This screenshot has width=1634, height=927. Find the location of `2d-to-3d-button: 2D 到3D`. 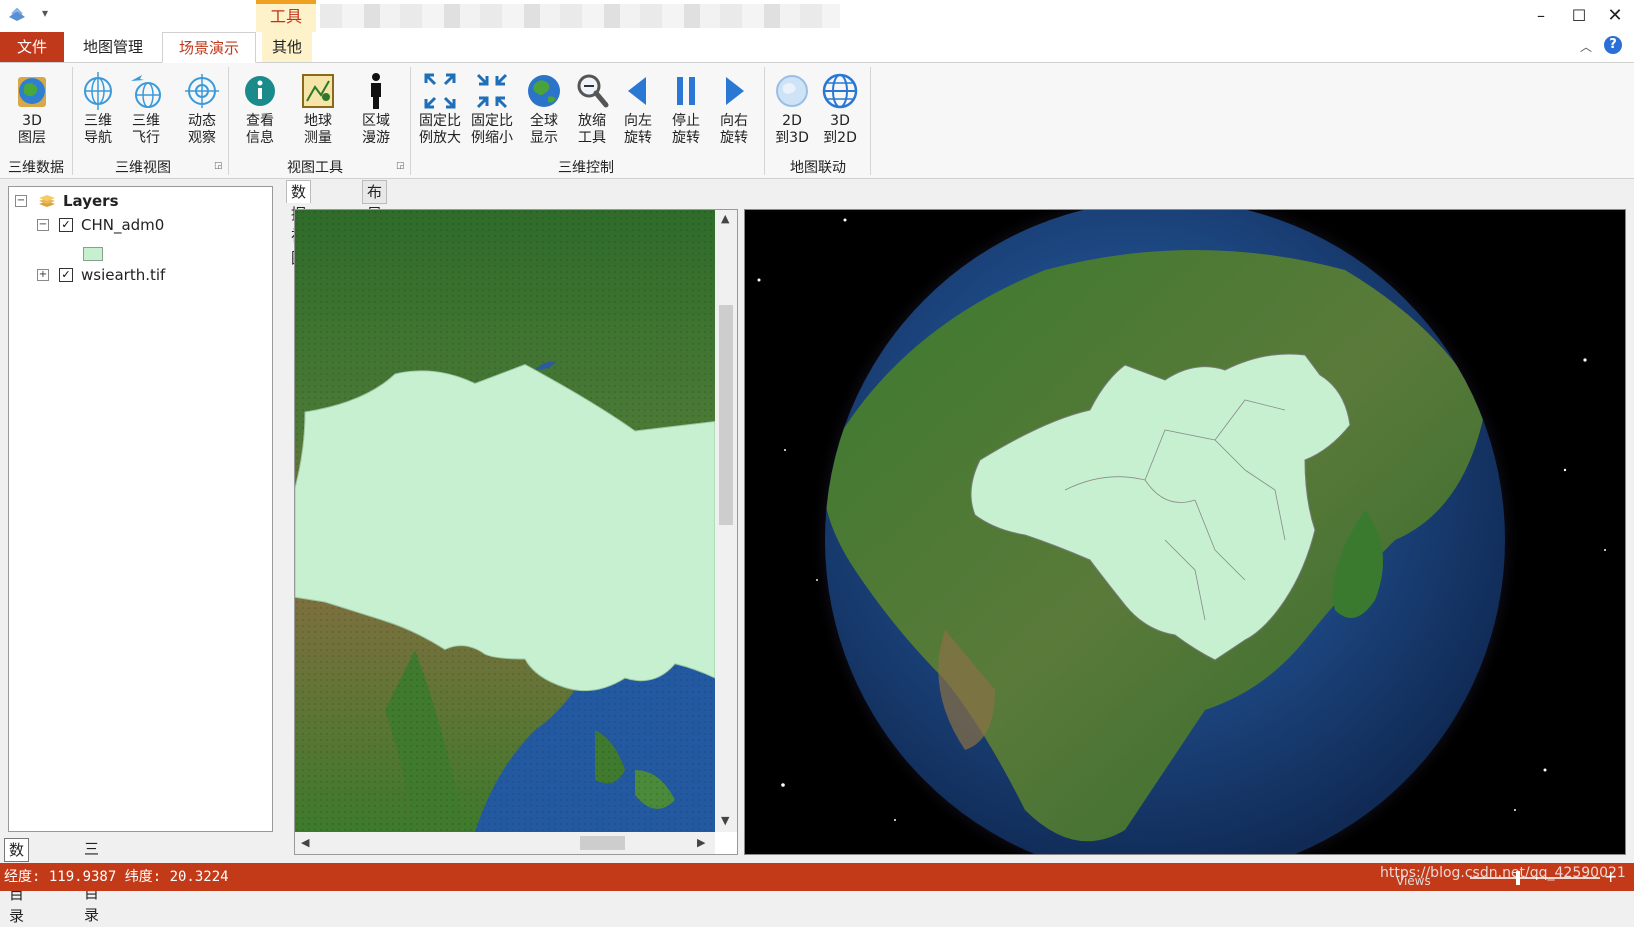

2d-to-3d-button: 2D 到3D is located at coordinates (792, 112).